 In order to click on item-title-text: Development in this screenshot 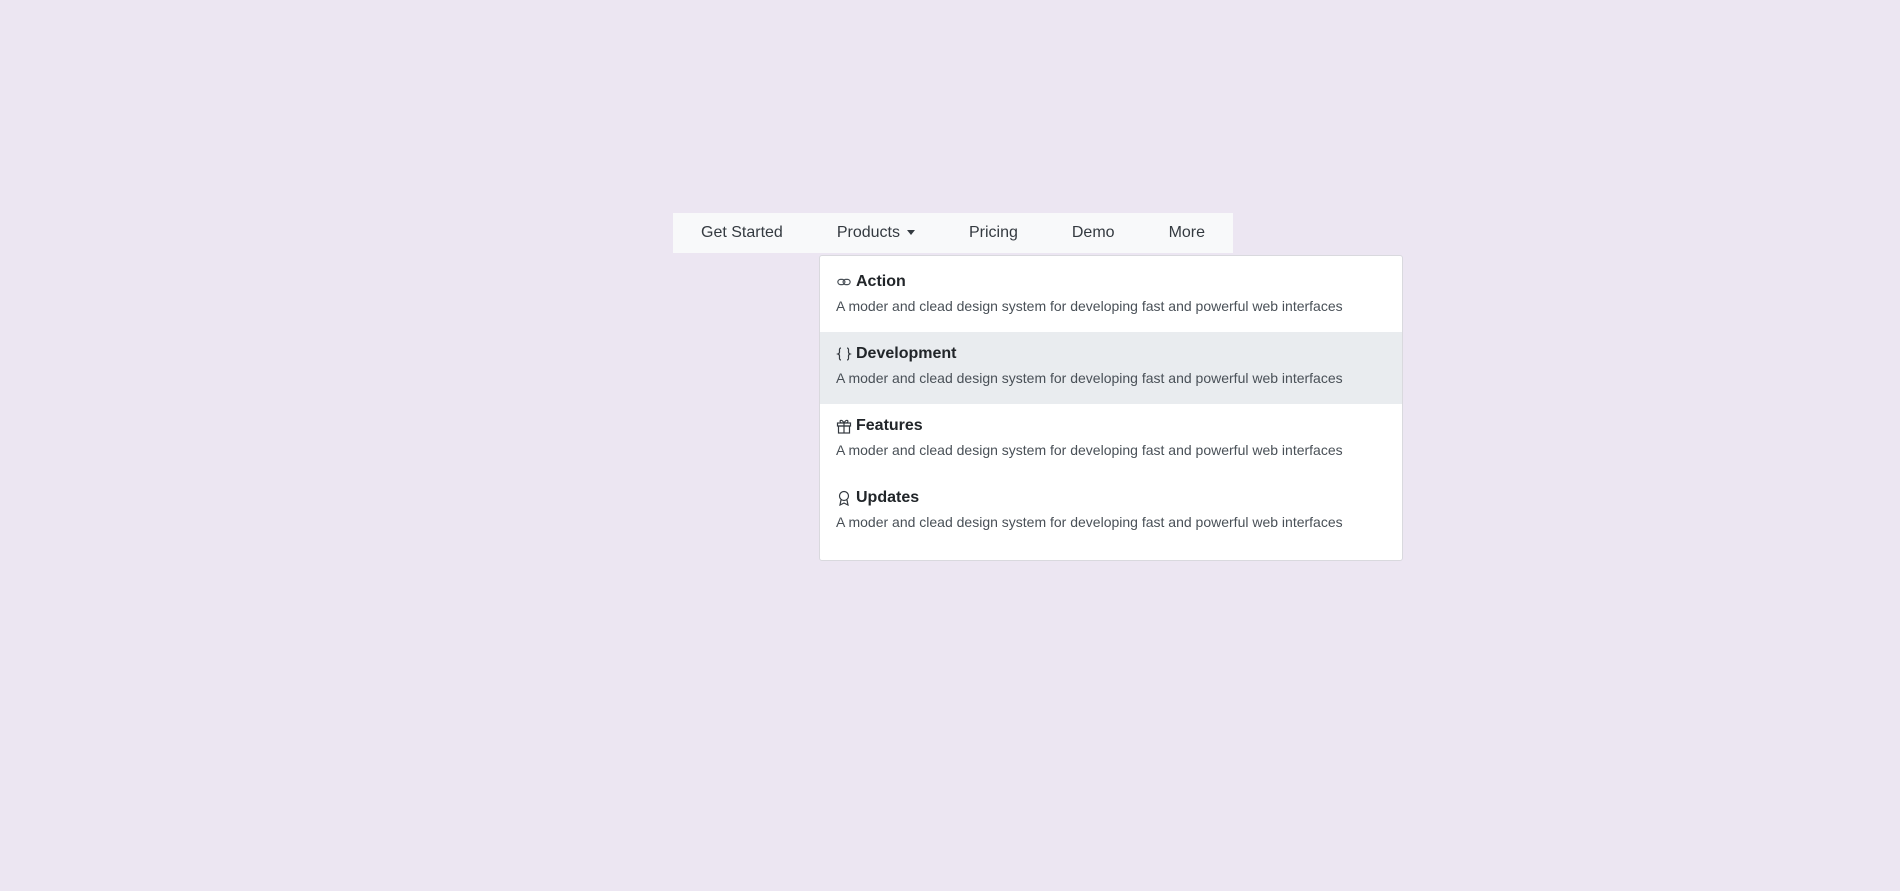, I will do `click(906, 353)`.